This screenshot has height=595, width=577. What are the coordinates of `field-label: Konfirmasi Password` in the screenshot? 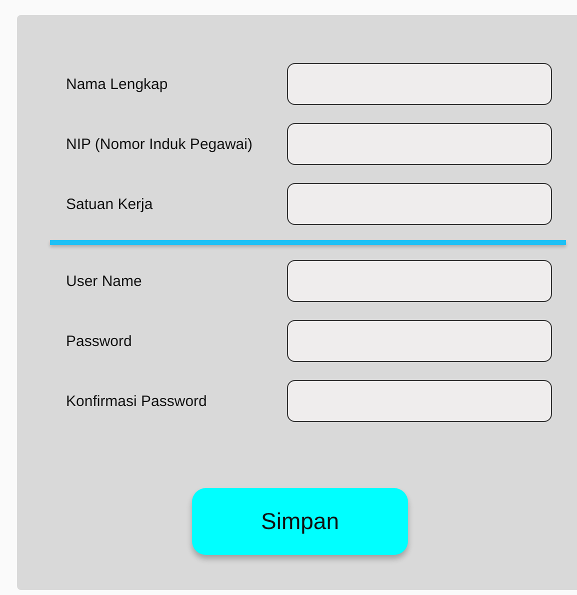 It's located at (137, 401).